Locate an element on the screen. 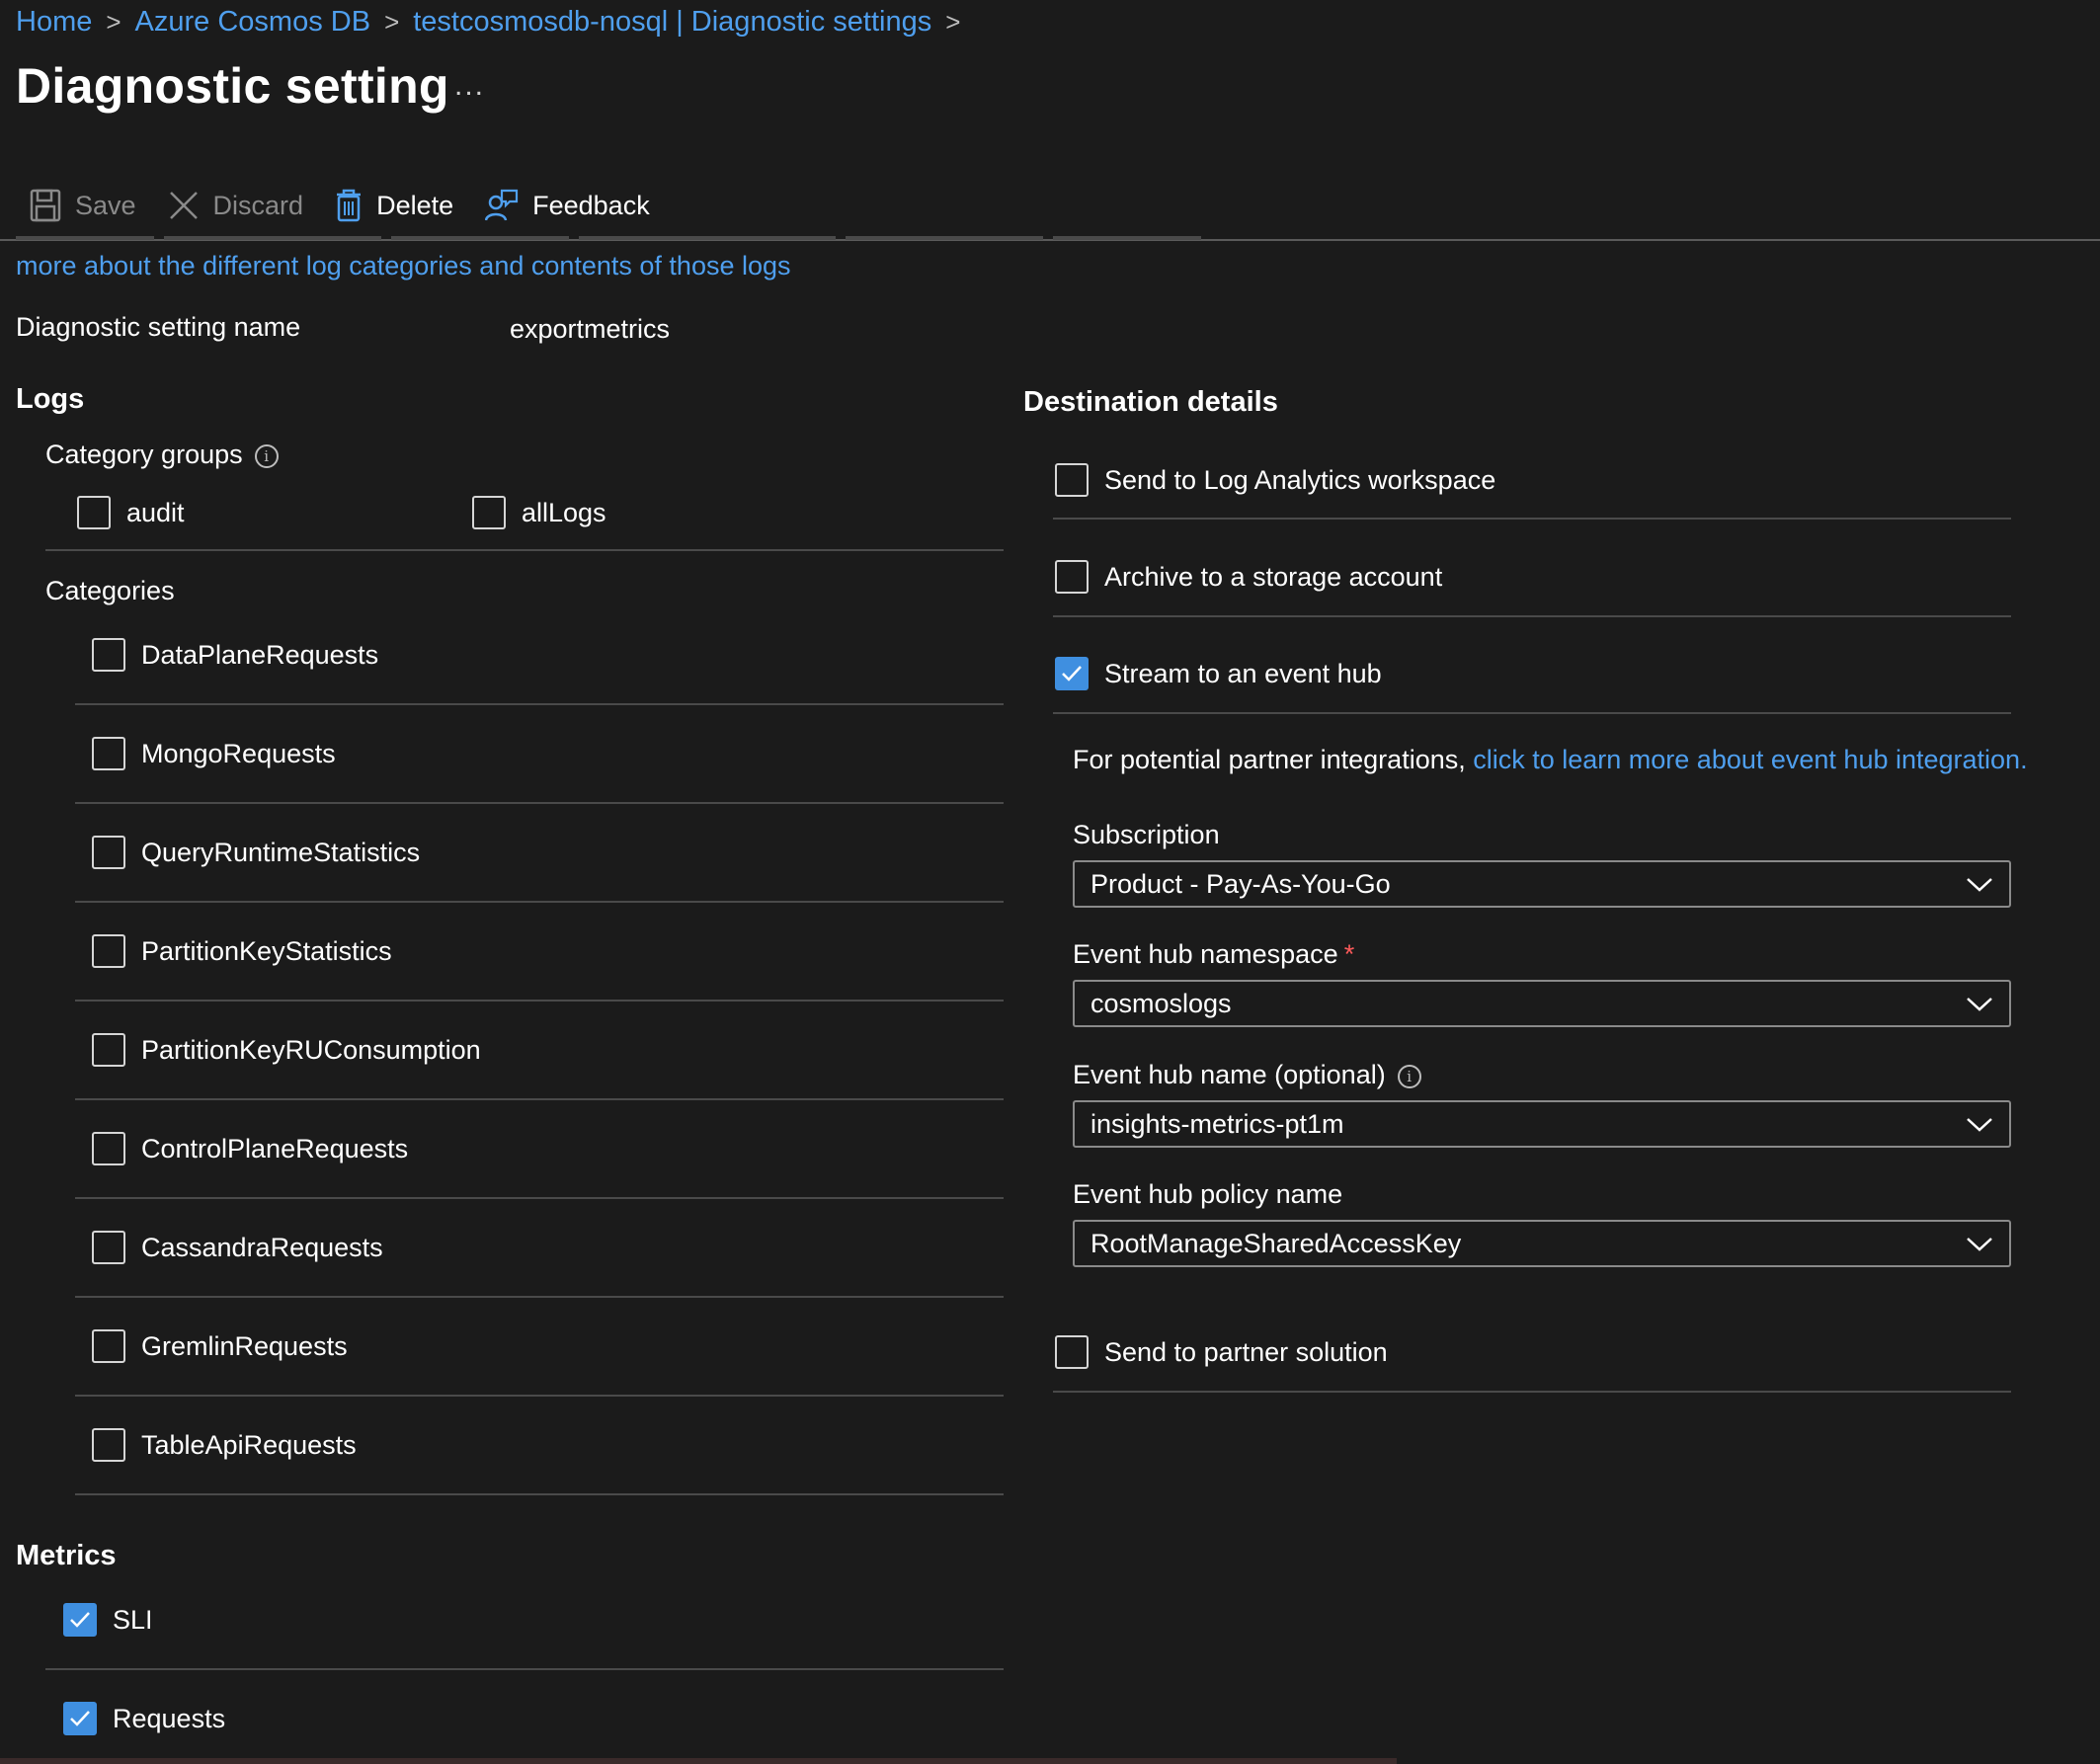 The height and width of the screenshot is (1764, 2100). discard-button: Discard is located at coordinates (235, 206).